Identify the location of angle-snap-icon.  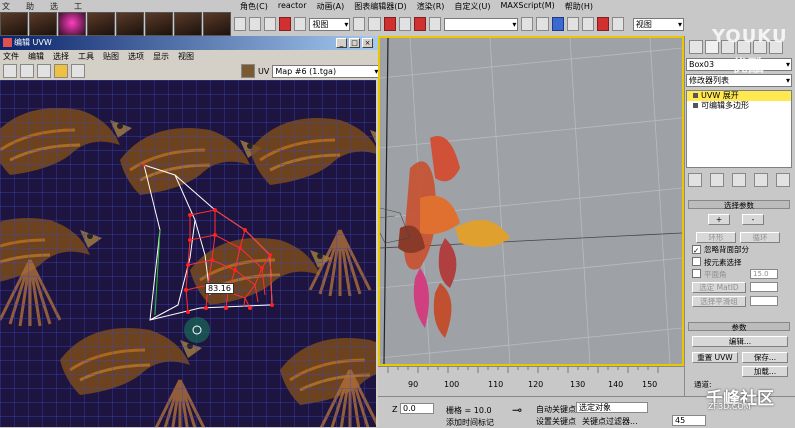
(404, 24).